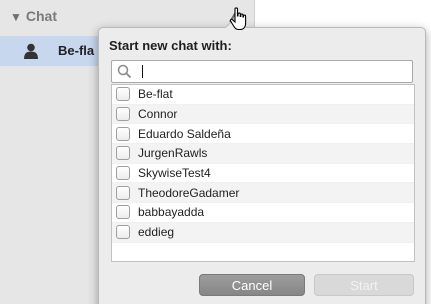 The width and height of the screenshot is (431, 304). What do you see at coordinates (31, 51) in the screenshot?
I see `person-icon` at bounding box center [31, 51].